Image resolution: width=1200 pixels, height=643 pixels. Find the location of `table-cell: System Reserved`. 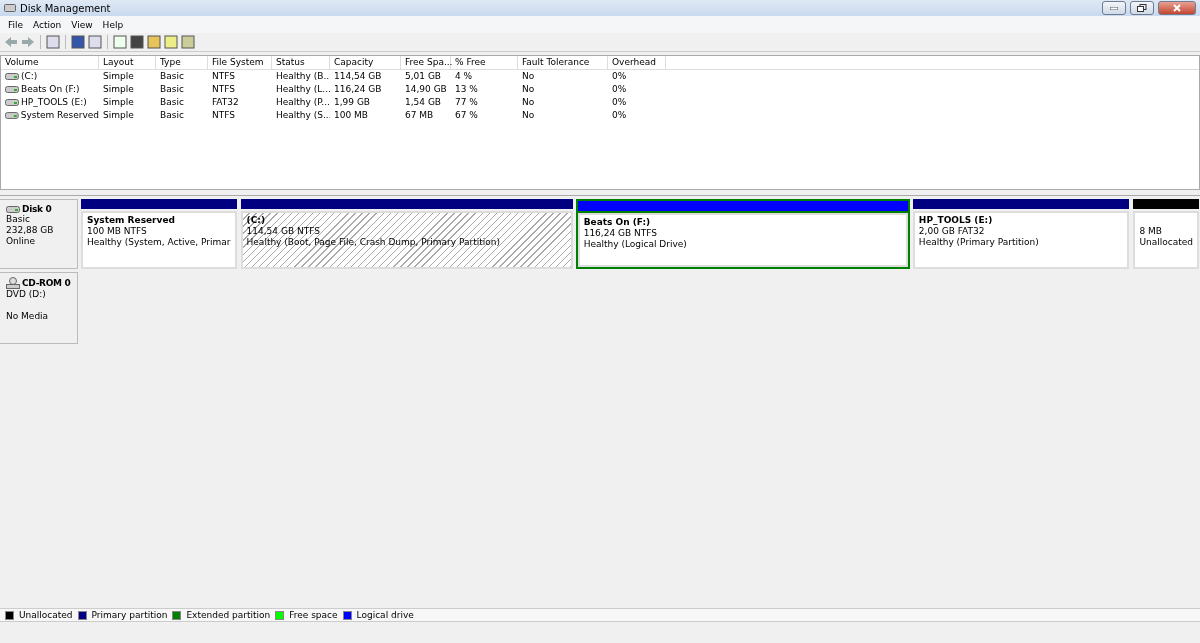

table-cell: System Reserved is located at coordinates (59, 115).